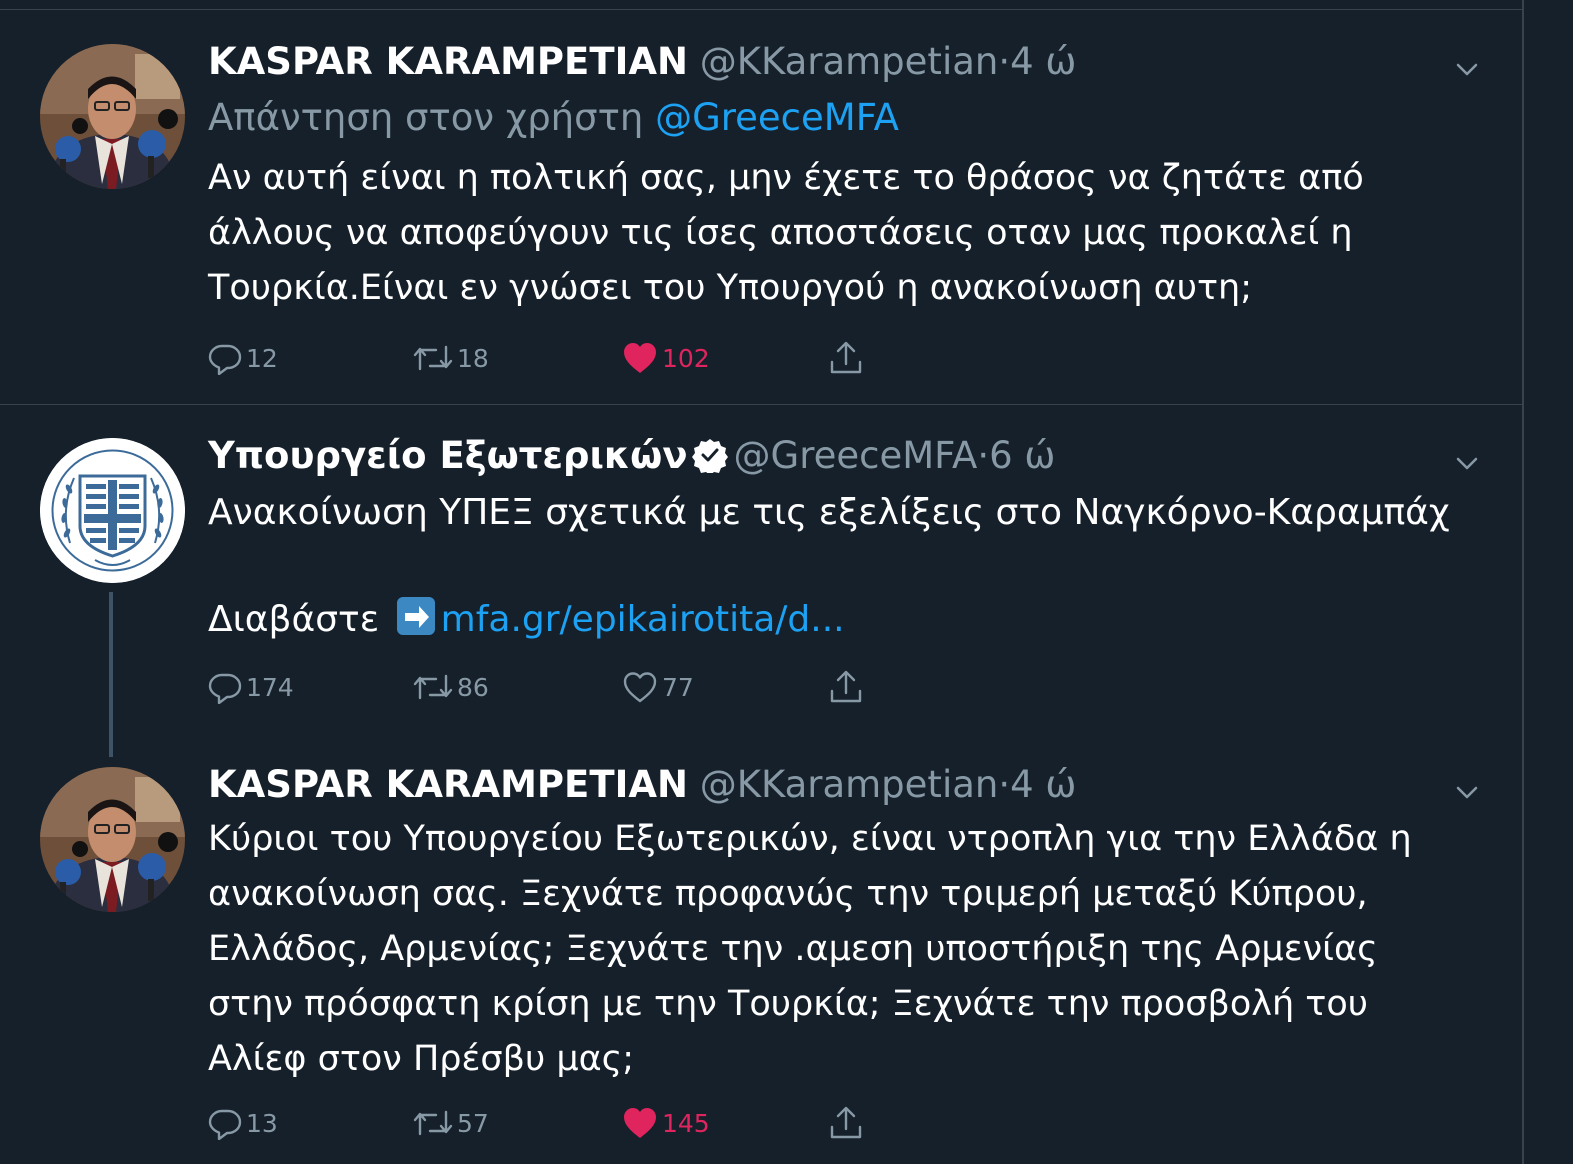 This screenshot has width=1573, height=1164. Describe the element at coordinates (262, 1123) in the screenshot. I see `reply-count: 13` at that location.